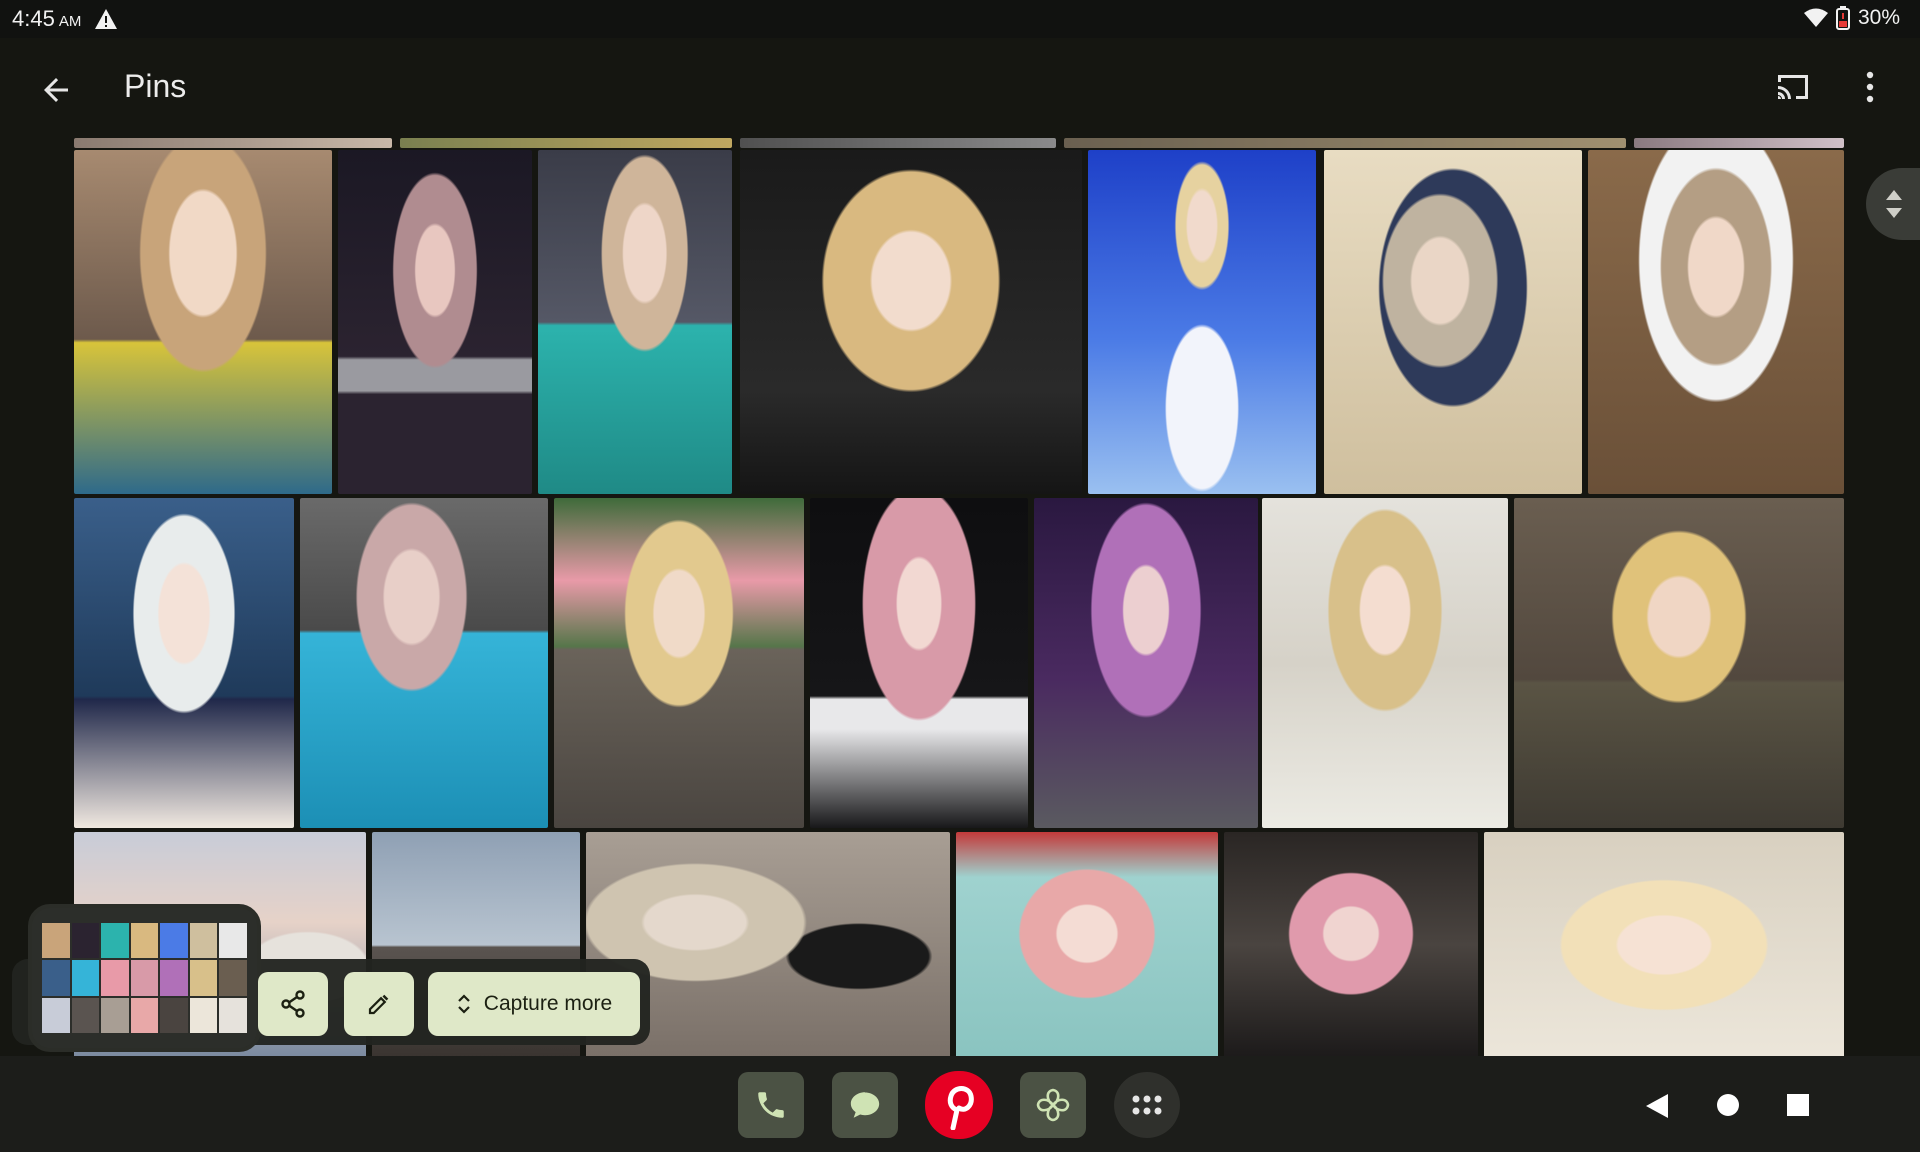  Describe the element at coordinates (1842, 18) in the screenshot. I see `battery-icon` at that location.